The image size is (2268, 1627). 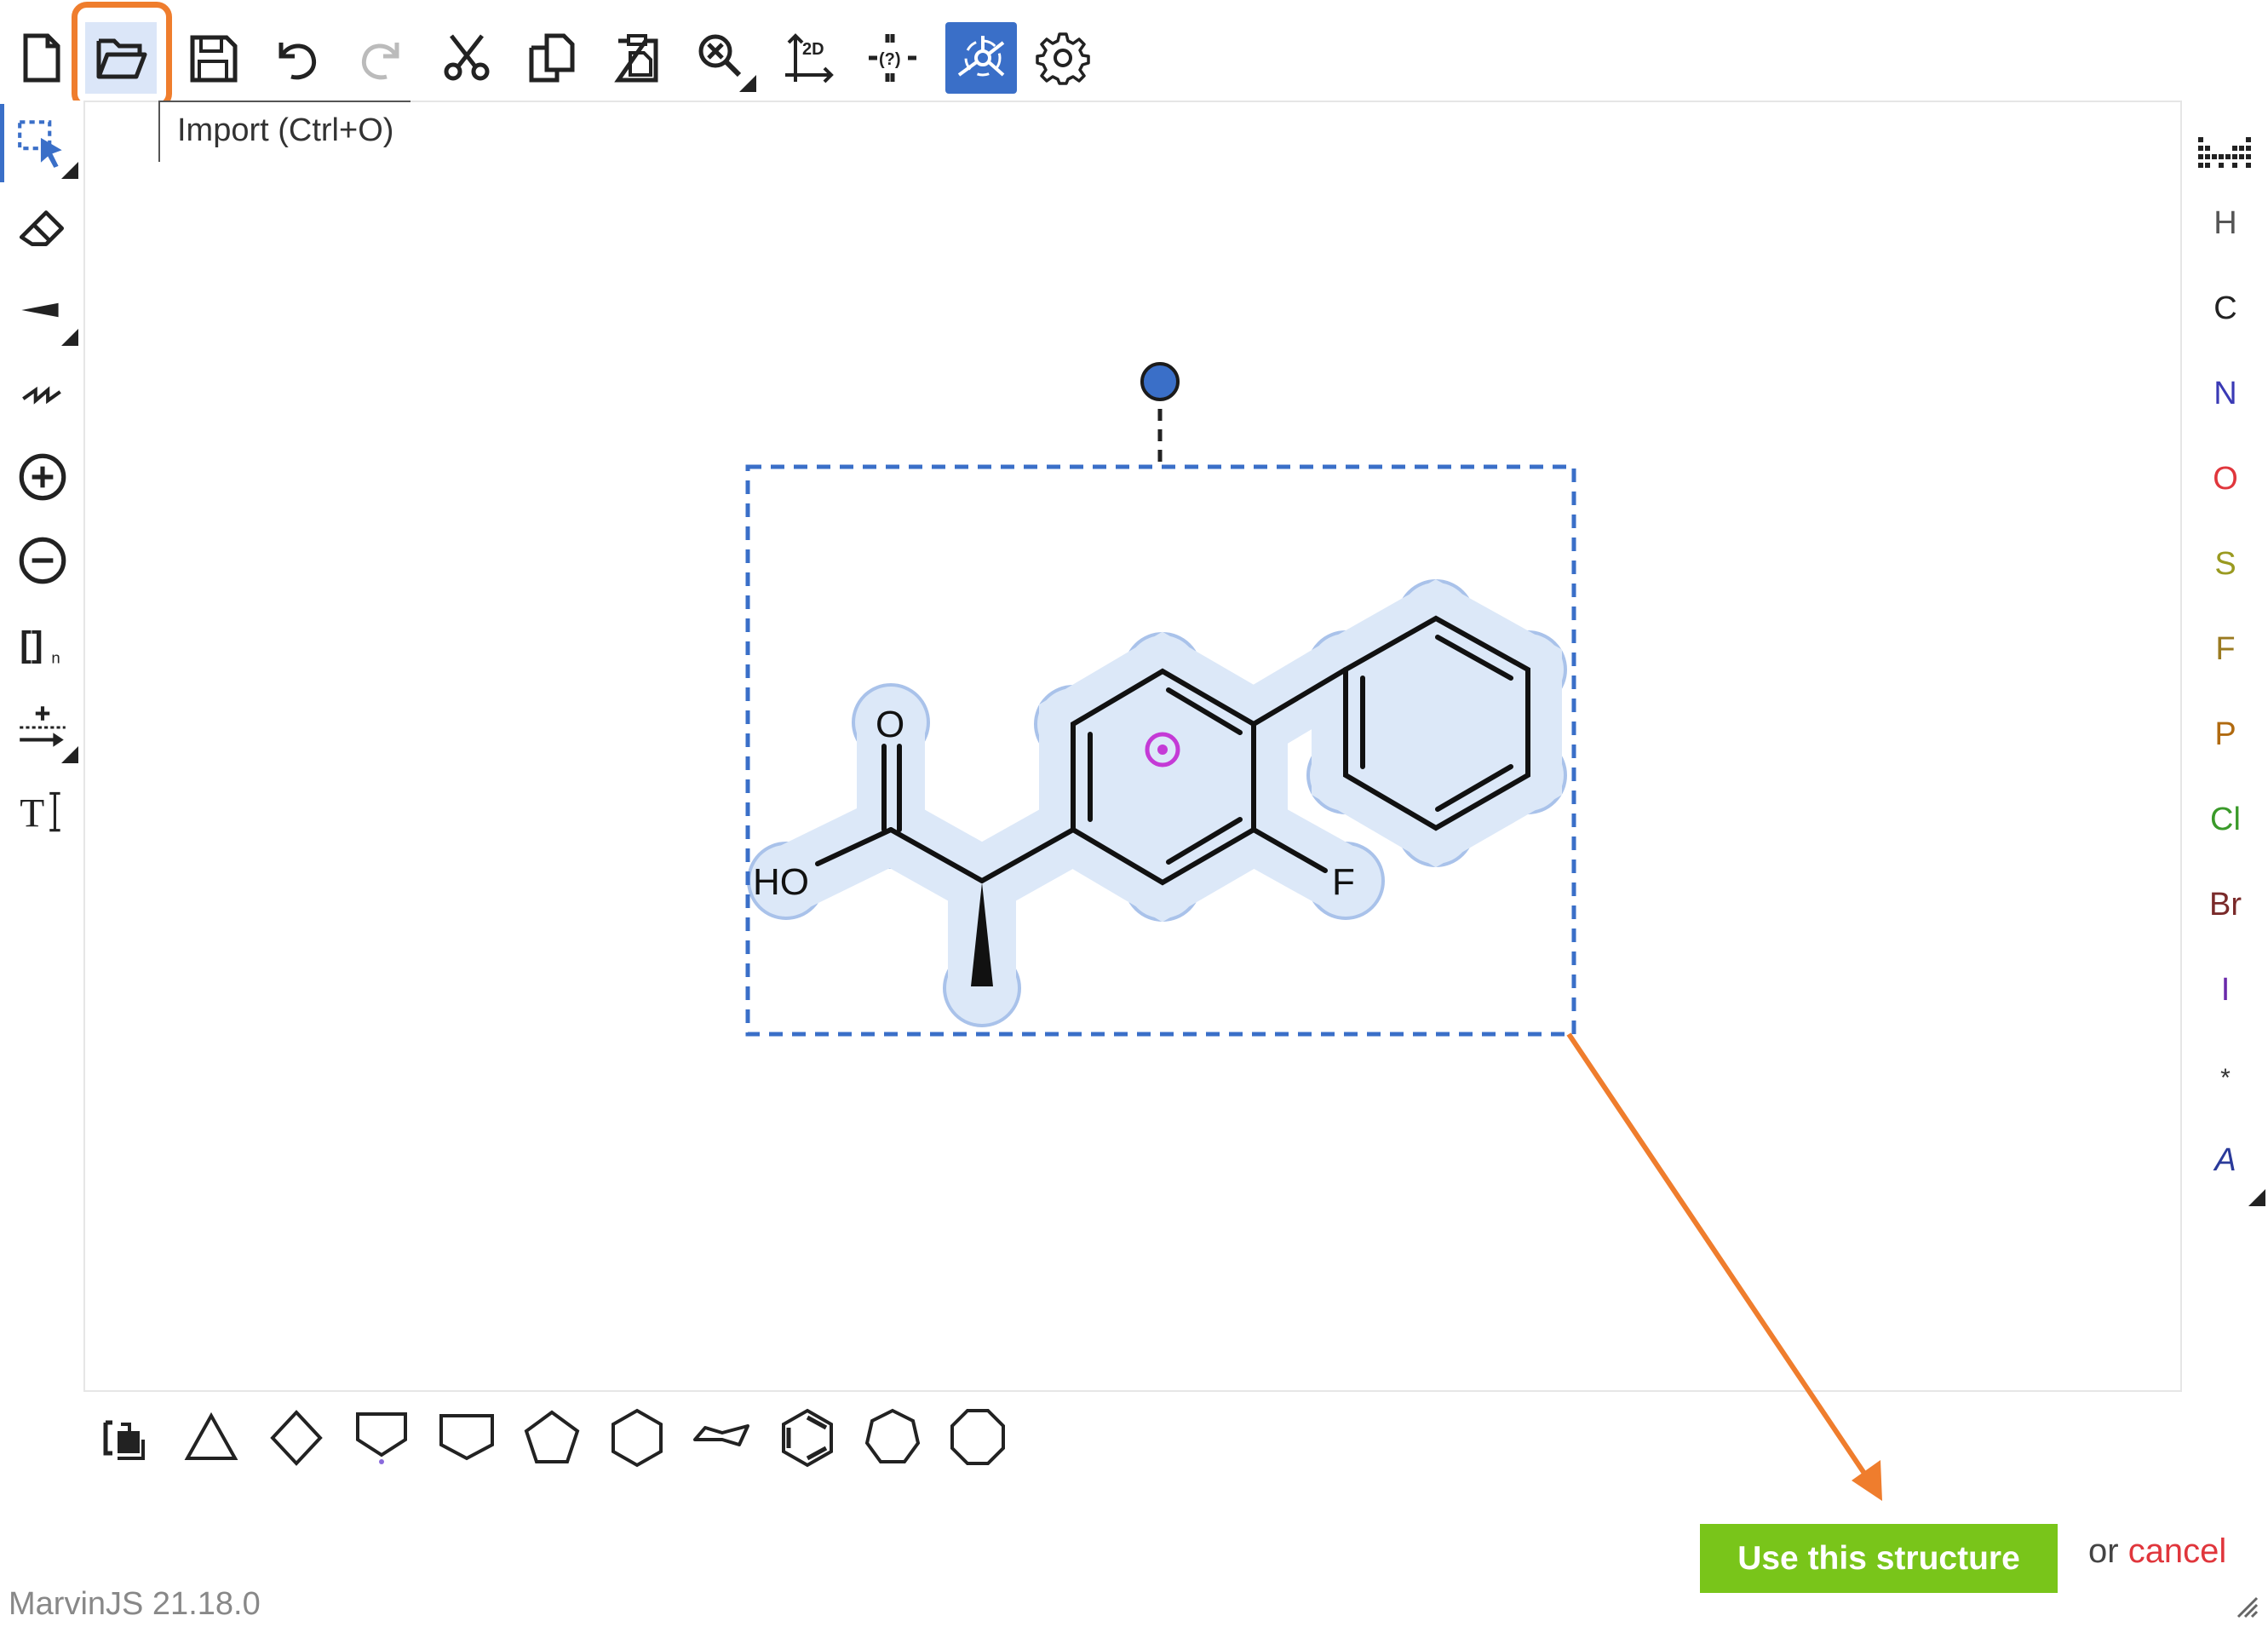 I want to click on cycloheptane-template, so click(x=892, y=1438).